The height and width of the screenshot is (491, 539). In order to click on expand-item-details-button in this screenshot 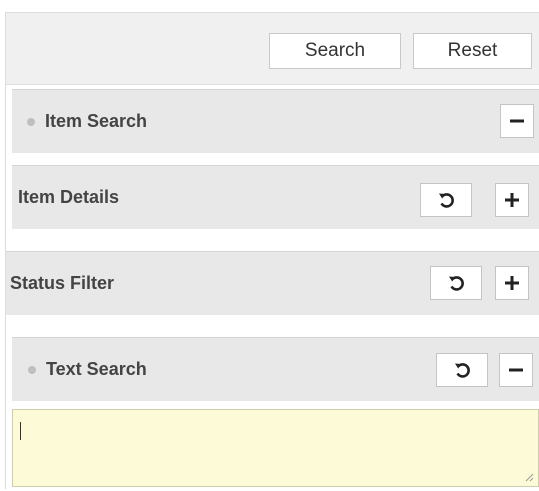, I will do `click(512, 200)`.